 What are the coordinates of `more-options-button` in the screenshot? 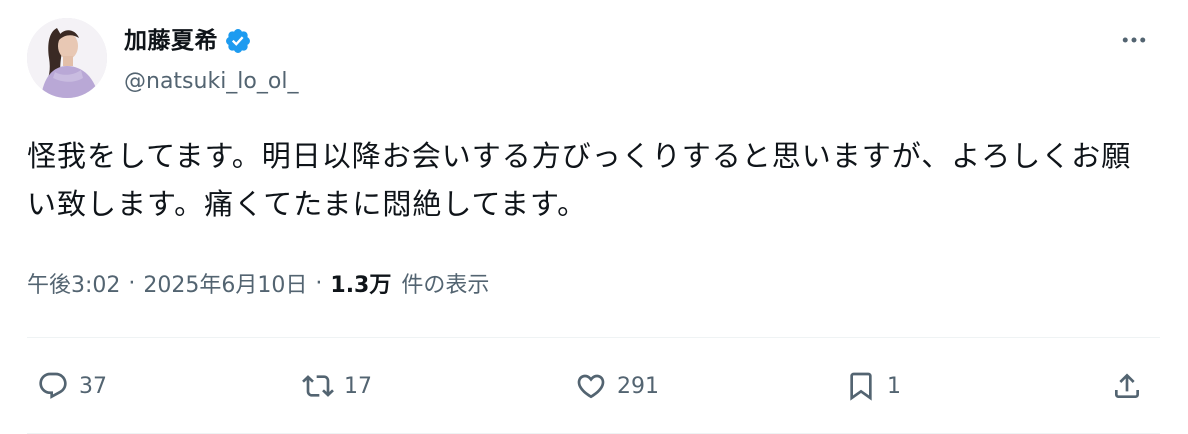 It's located at (1134, 40).